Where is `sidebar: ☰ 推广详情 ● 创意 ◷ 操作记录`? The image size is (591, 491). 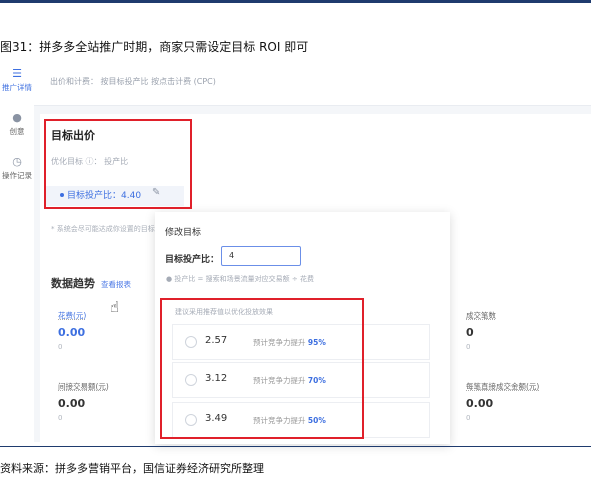
sidebar: ☰ 推广详情 ● 创意 ◷ 操作记录 is located at coordinates (17, 252).